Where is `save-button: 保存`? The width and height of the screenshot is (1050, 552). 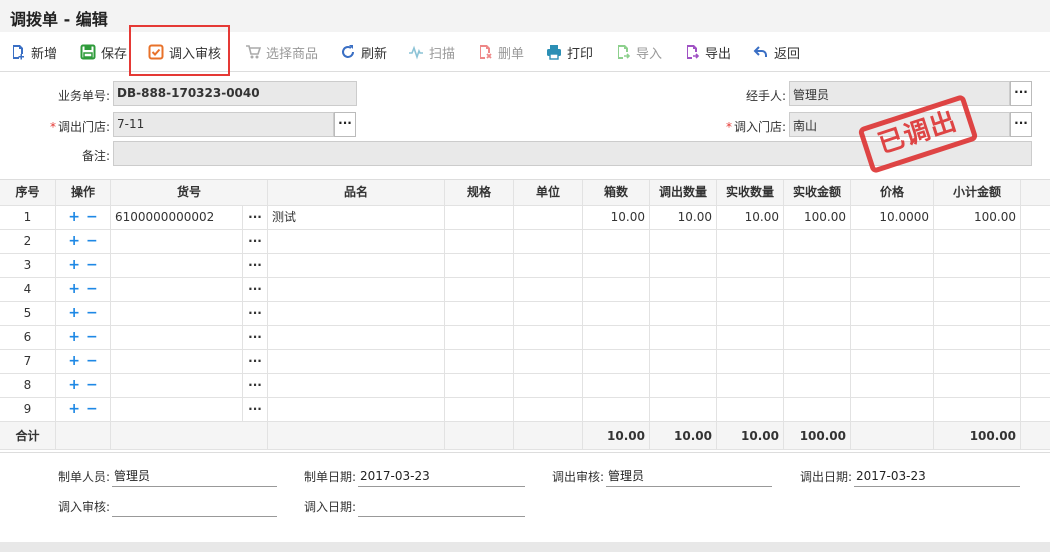 save-button: 保存 is located at coordinates (103, 52).